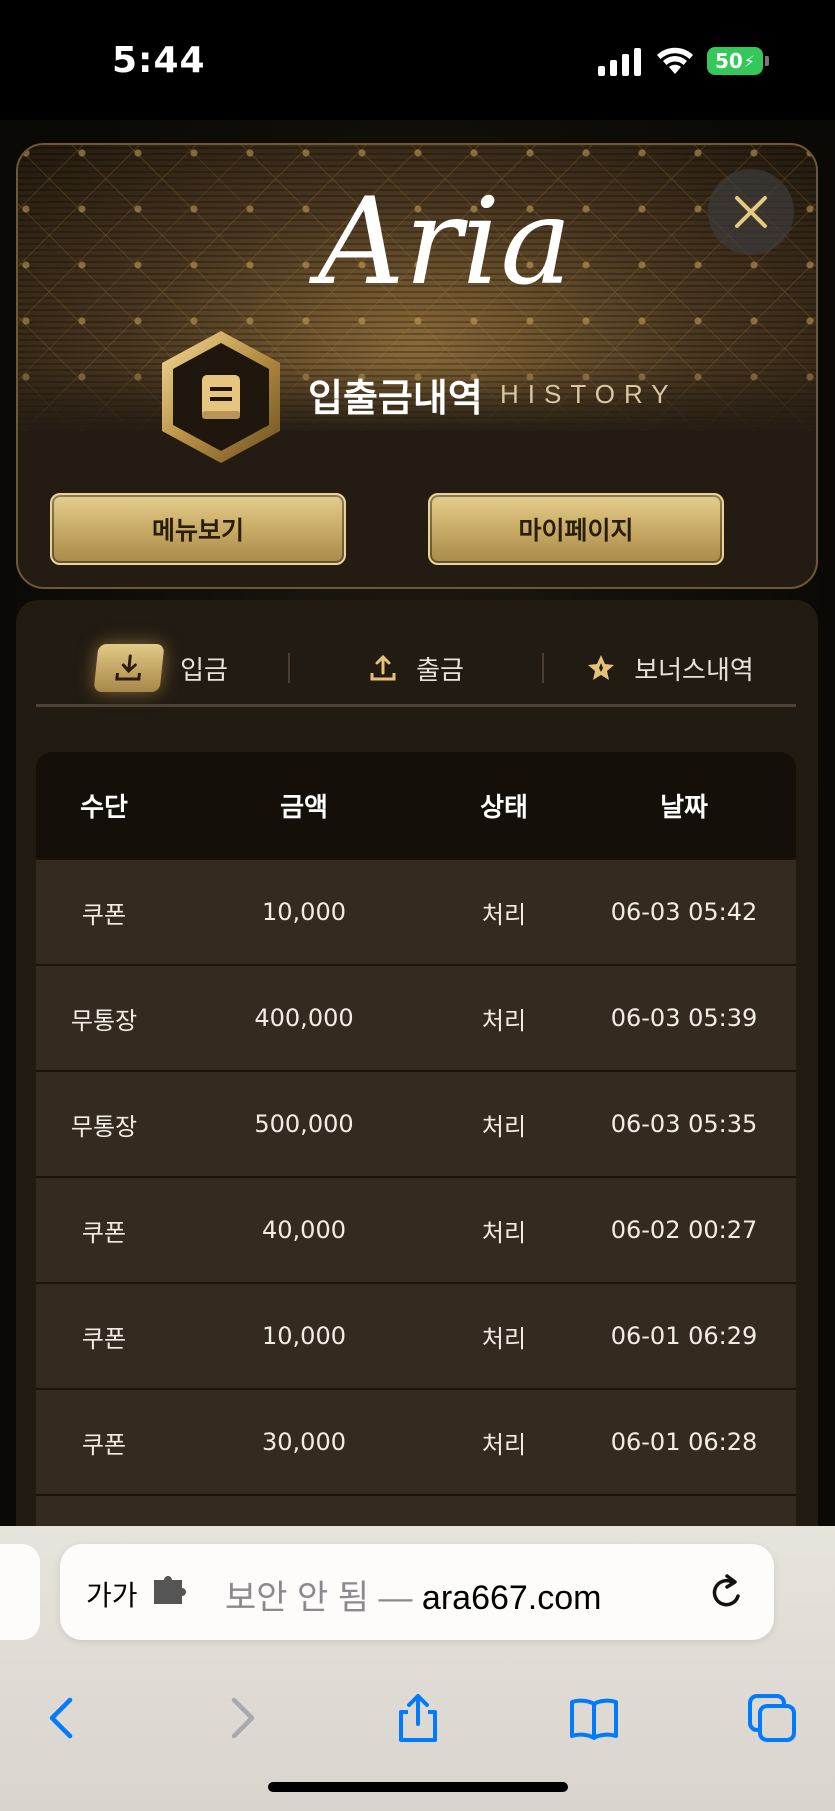  I want to click on battery-tip, so click(767, 61).